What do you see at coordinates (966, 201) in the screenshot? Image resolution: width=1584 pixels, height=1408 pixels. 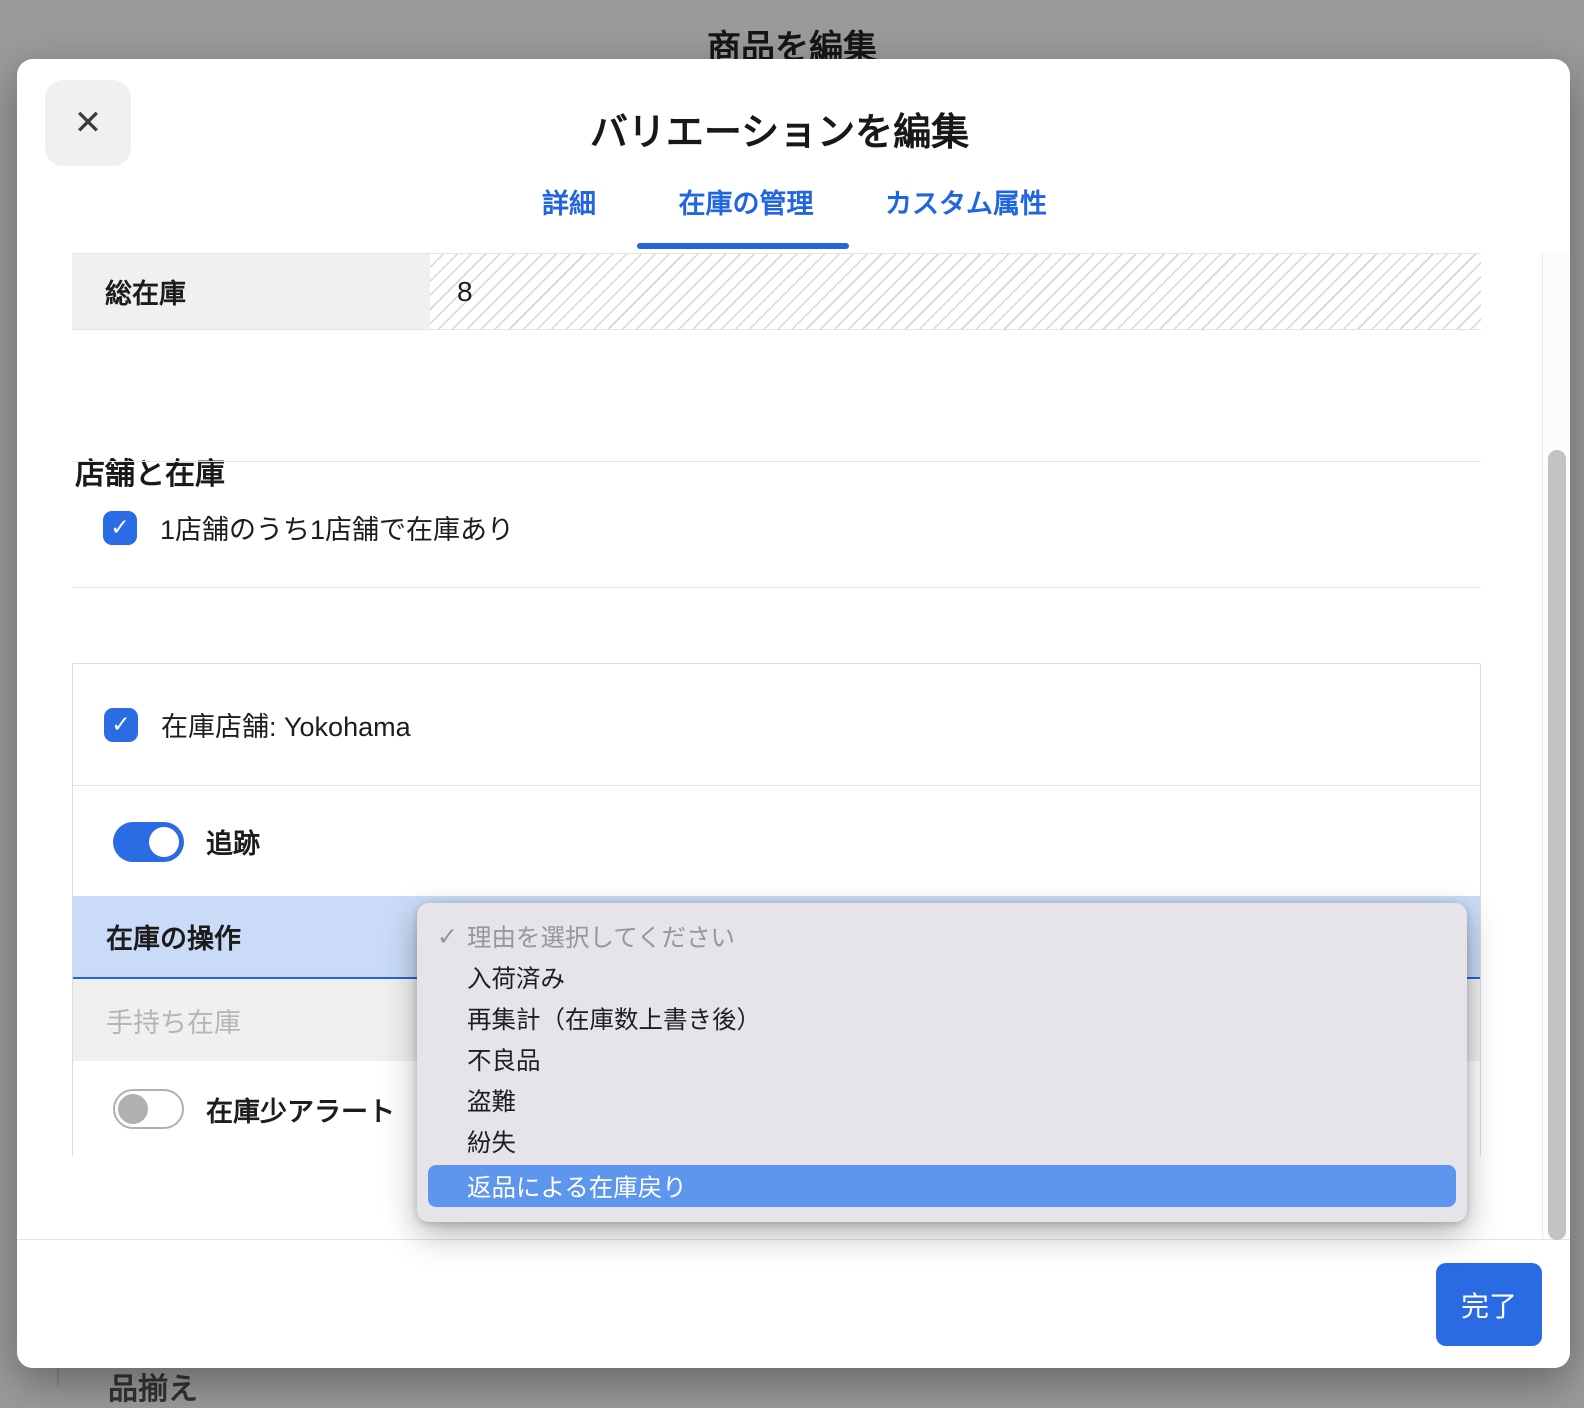 I see `tab-custom-attributes: カスタム属性` at bounding box center [966, 201].